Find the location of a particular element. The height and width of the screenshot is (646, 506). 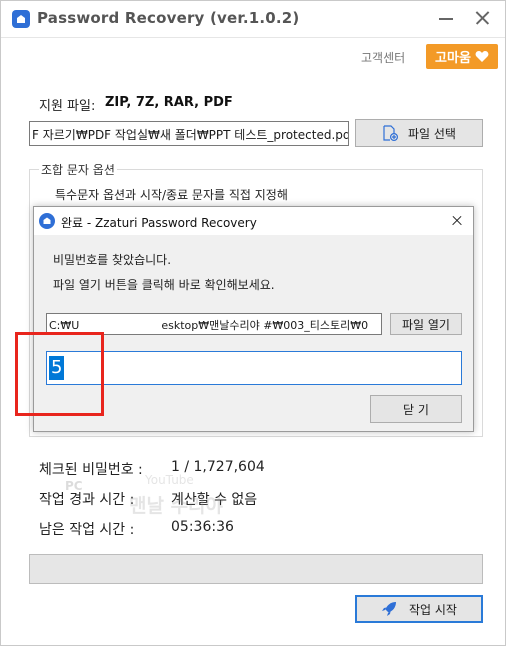

thanks-button-label: 고마움 is located at coordinates (453, 58).